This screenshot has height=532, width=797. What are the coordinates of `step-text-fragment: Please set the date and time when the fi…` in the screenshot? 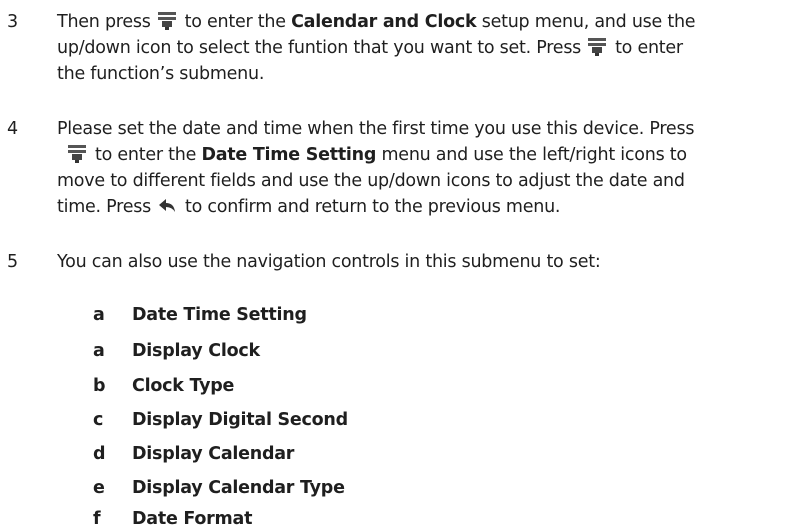 It's located at (376, 129).